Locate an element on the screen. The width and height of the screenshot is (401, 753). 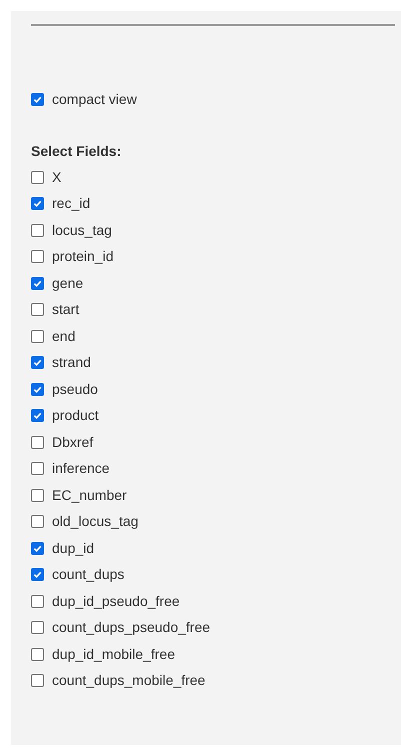
field-label: X is located at coordinates (57, 177).